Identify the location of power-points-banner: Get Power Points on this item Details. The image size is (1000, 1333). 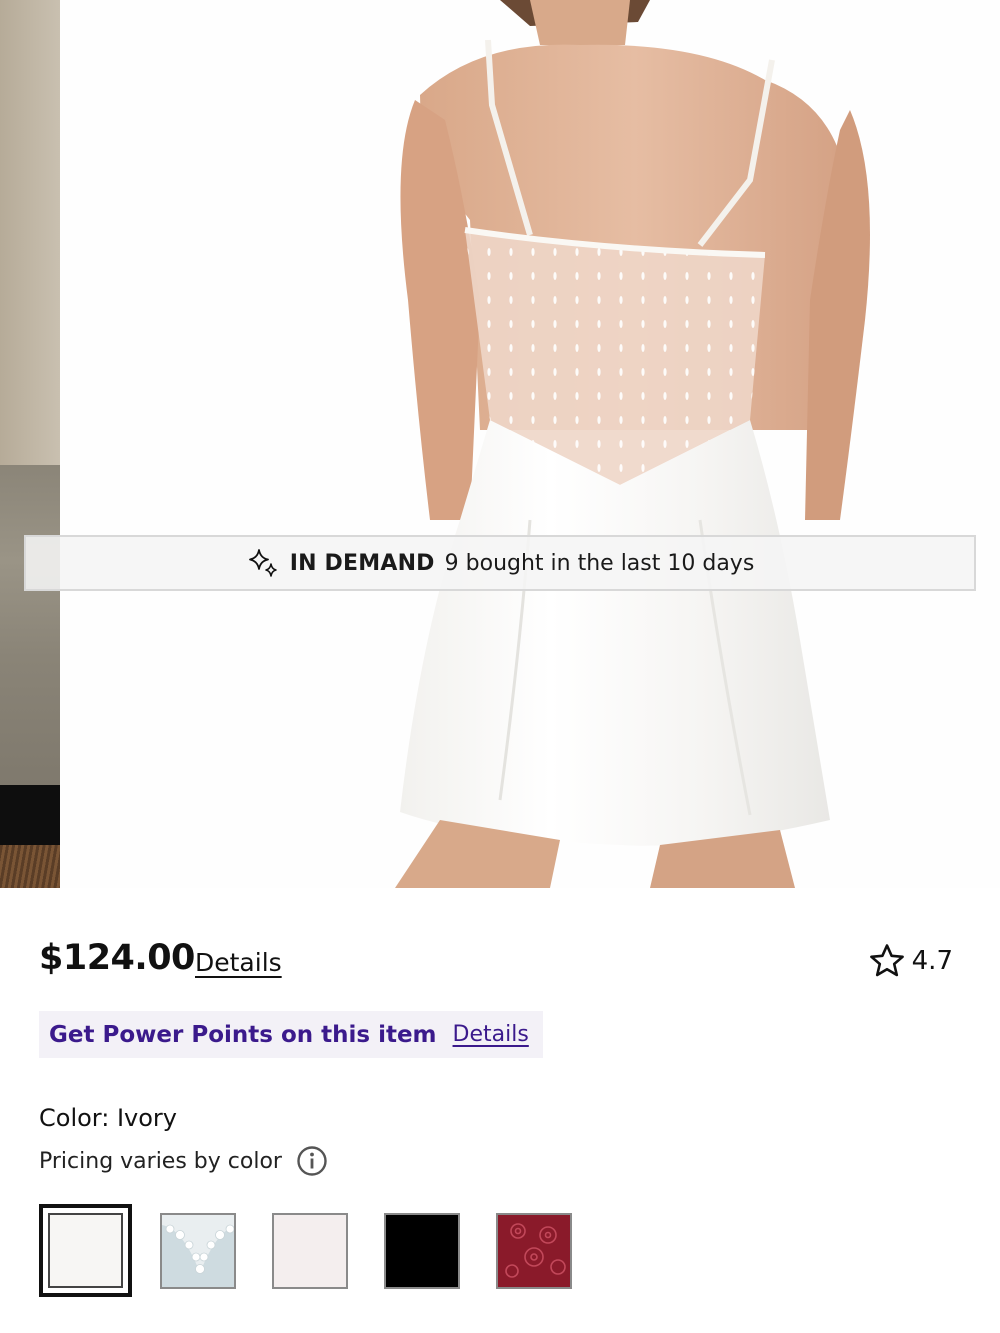
(291, 1034).